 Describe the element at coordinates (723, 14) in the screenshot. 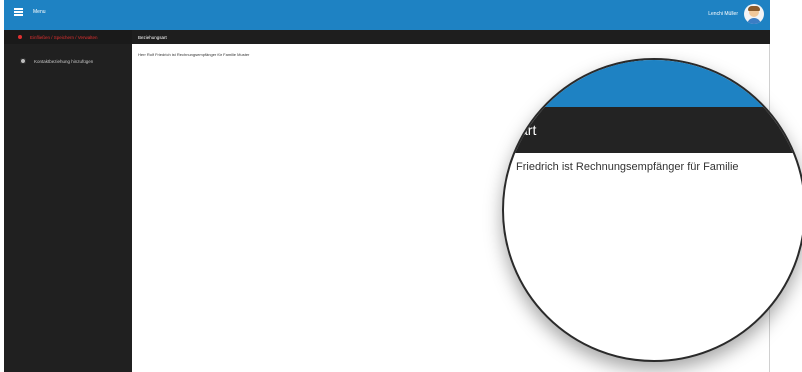

I see `user-name: Lenchi Müller` at that location.